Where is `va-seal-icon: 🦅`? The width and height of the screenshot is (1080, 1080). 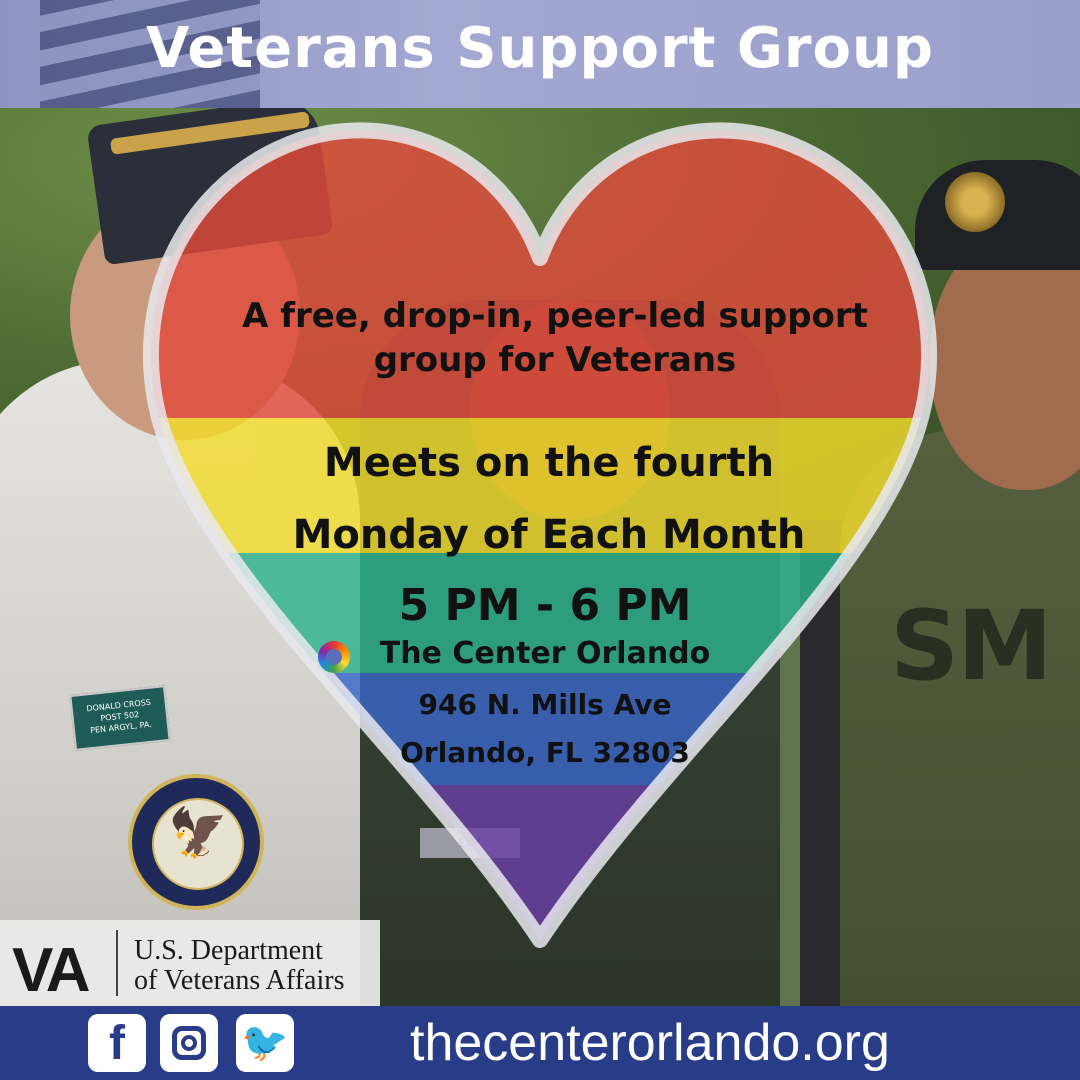
va-seal-icon: 🦅 is located at coordinates (196, 842).